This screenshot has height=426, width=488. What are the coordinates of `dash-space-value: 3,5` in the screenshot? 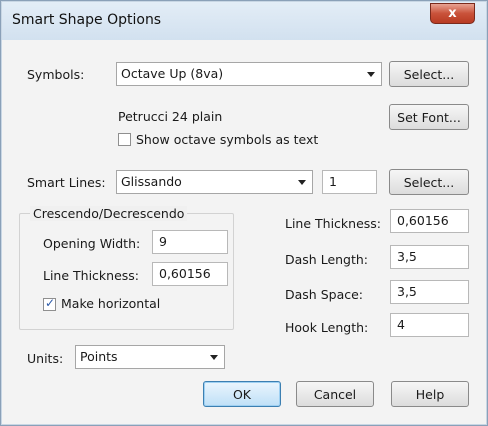 It's located at (407, 291).